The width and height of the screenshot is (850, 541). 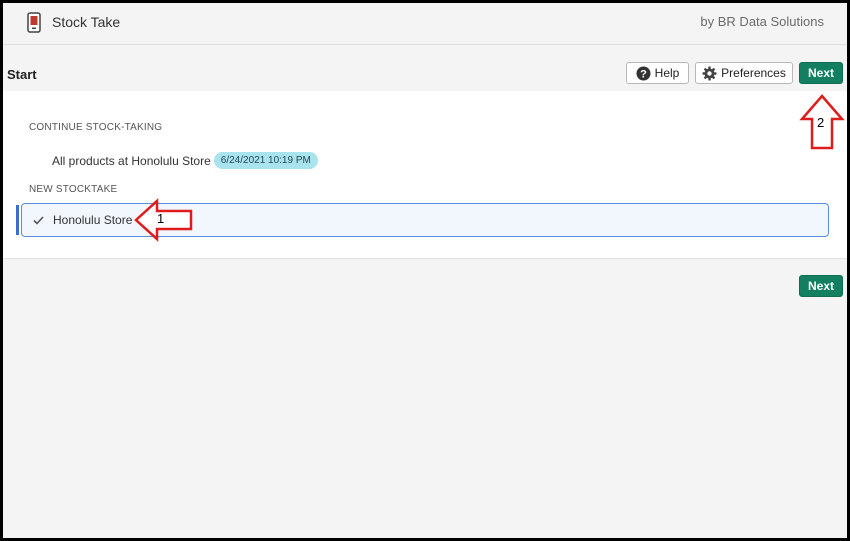 I want to click on continue-section-label: CONTINUE STOCK-TAKING, so click(x=96, y=127).